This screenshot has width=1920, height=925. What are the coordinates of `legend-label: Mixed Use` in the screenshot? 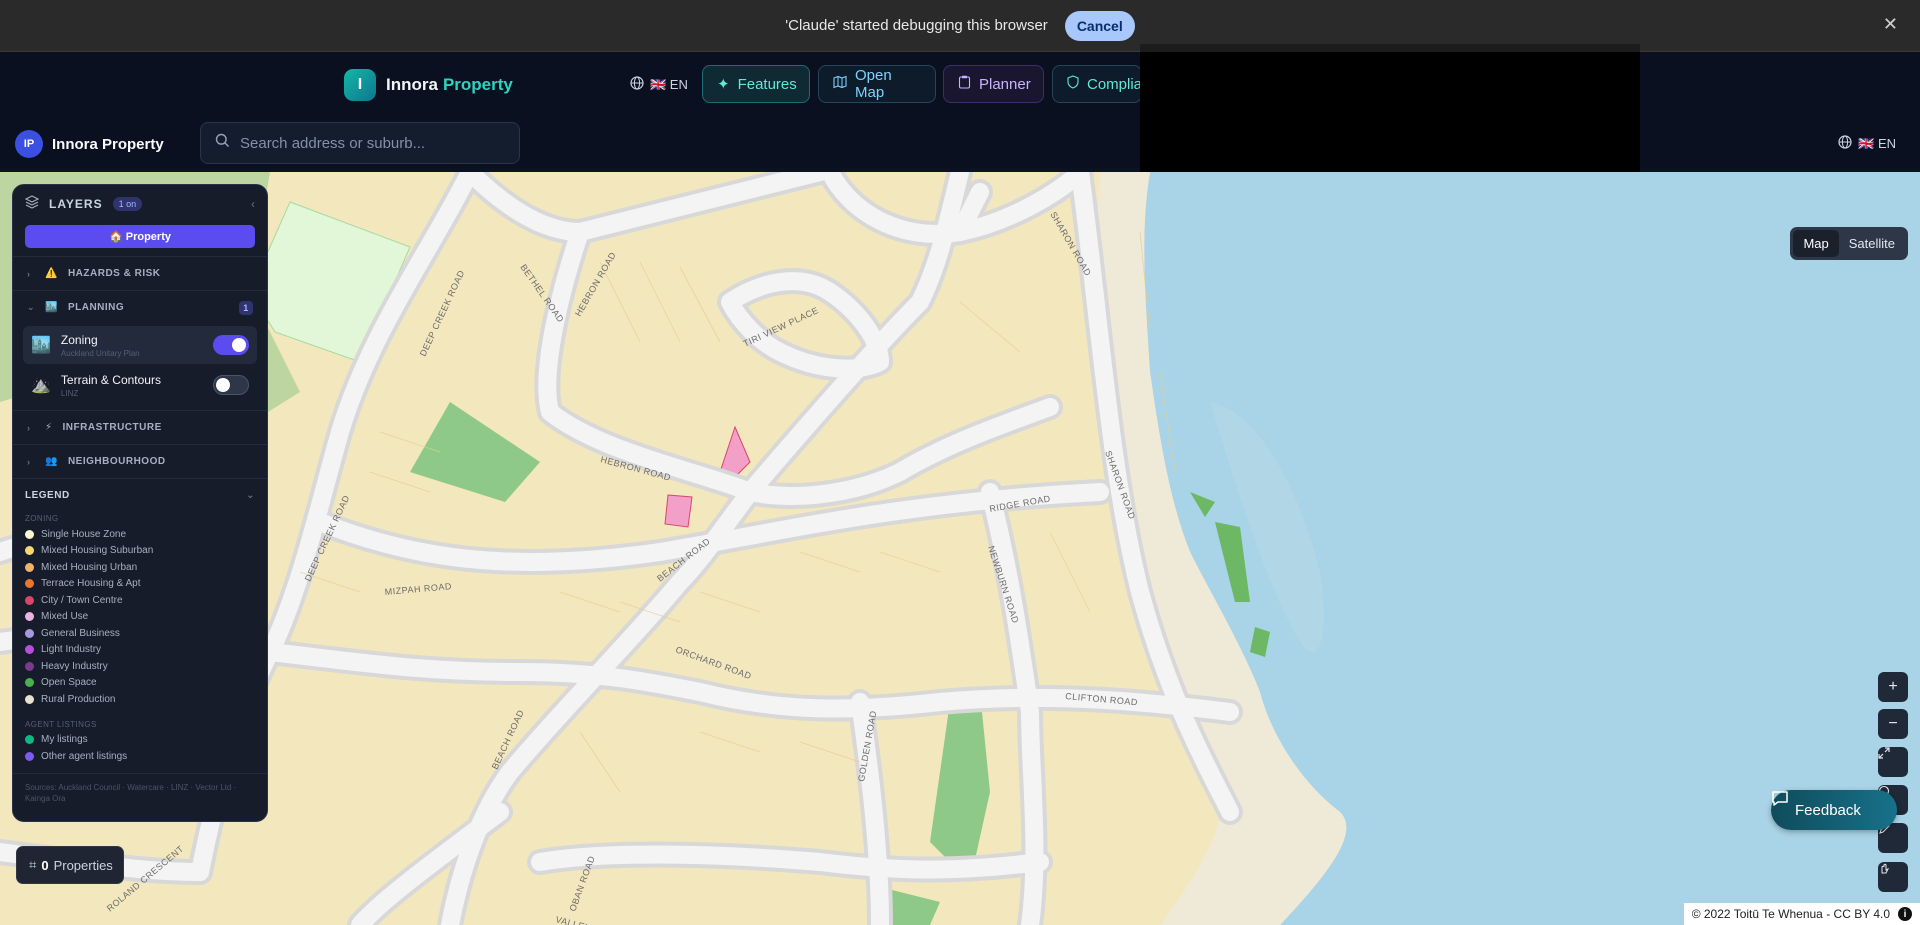 It's located at (65, 617).